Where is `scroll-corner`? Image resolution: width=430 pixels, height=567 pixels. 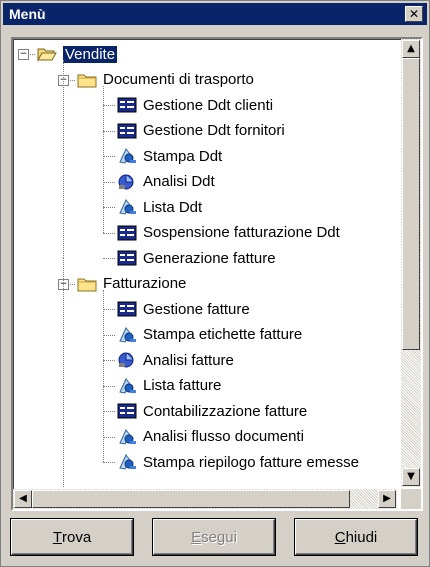 scroll-corner is located at coordinates (411, 499).